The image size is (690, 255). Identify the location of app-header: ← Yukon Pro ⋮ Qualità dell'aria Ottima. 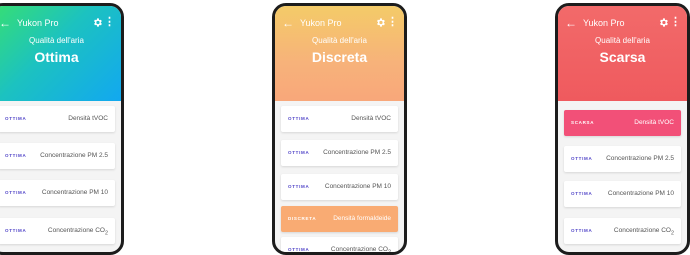
(60, 53).